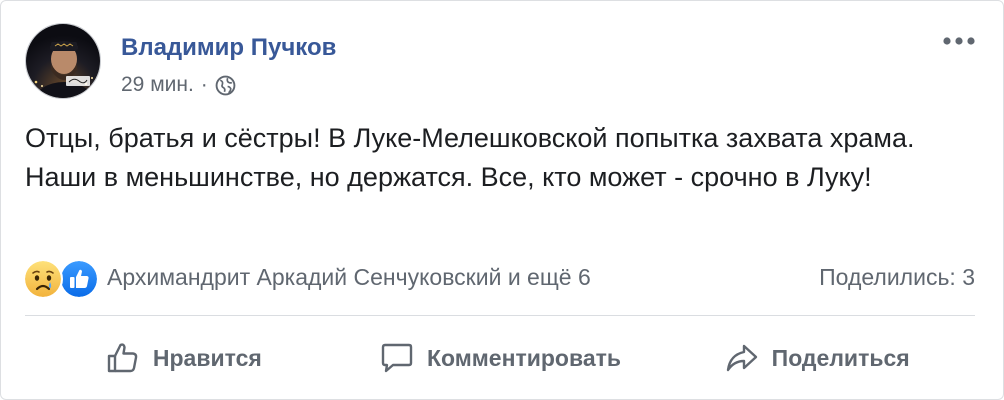 The image size is (1004, 400). What do you see at coordinates (397, 358) in the screenshot?
I see `comment-icon` at bounding box center [397, 358].